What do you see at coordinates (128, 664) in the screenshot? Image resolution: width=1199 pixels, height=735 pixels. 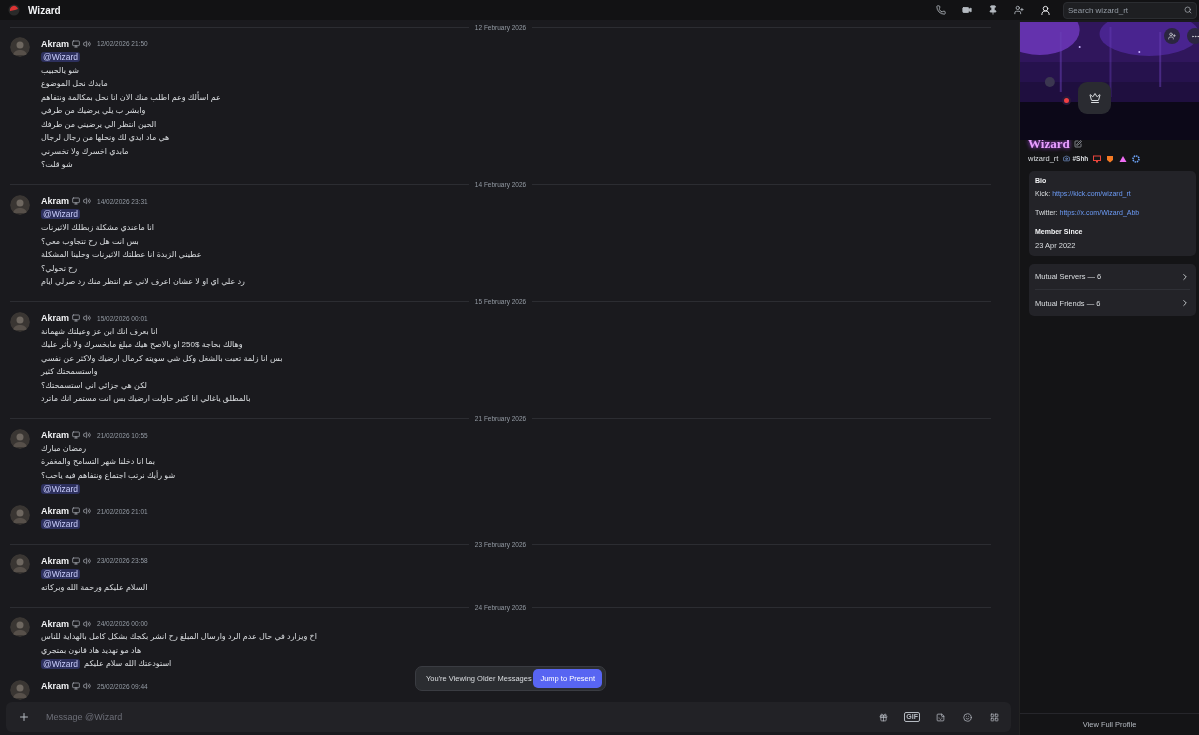 I see `message-text: استودعتك الله سلام عليكم` at bounding box center [128, 664].